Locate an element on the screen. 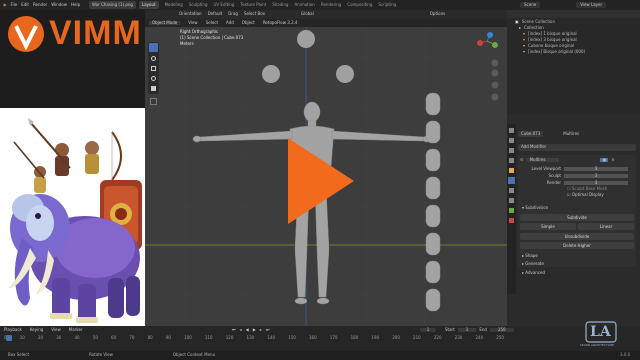 Image resolution: width=640 pixels, height=360 pixels. sphere-right is located at coordinates (345, 74).